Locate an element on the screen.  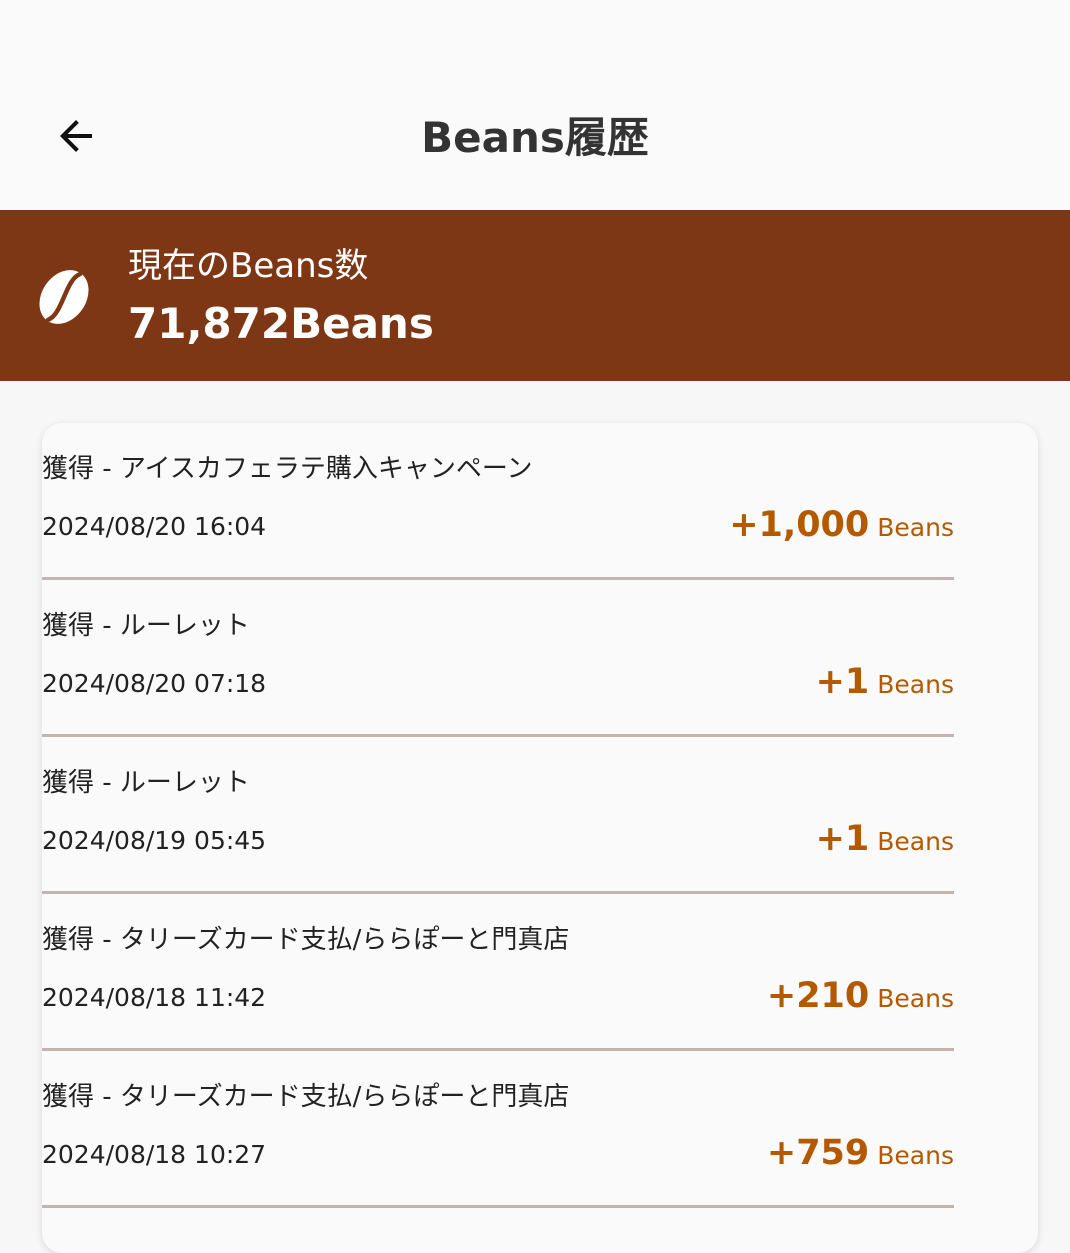
amount-value: +1,000 is located at coordinates (799, 525).